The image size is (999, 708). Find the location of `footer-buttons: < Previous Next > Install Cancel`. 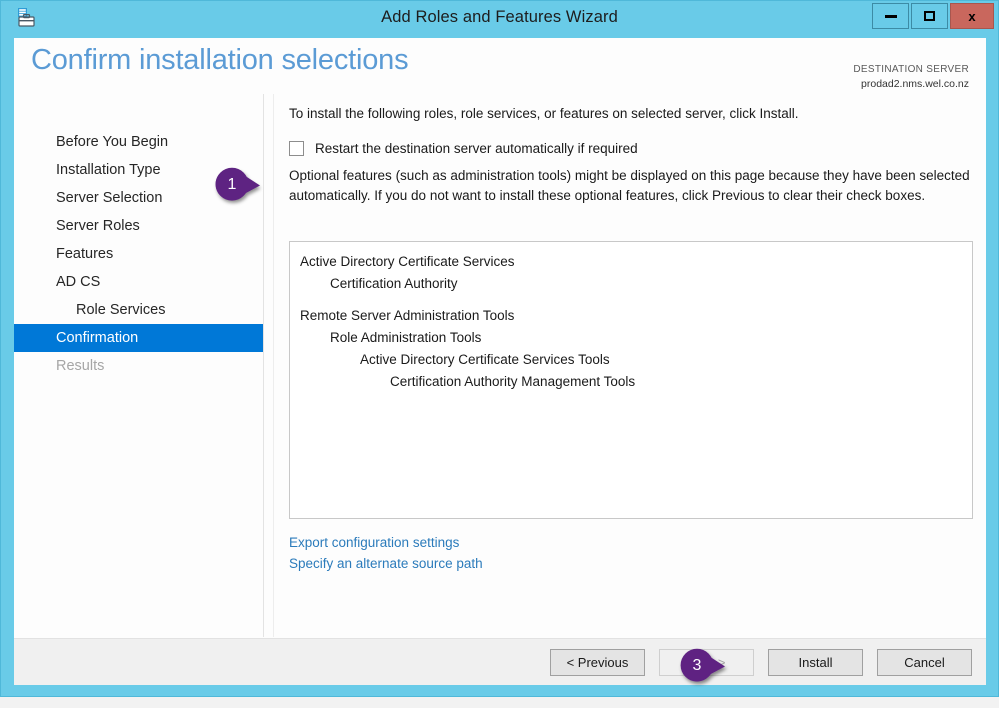

footer-buttons: < Previous Next > Install Cancel is located at coordinates (761, 662).